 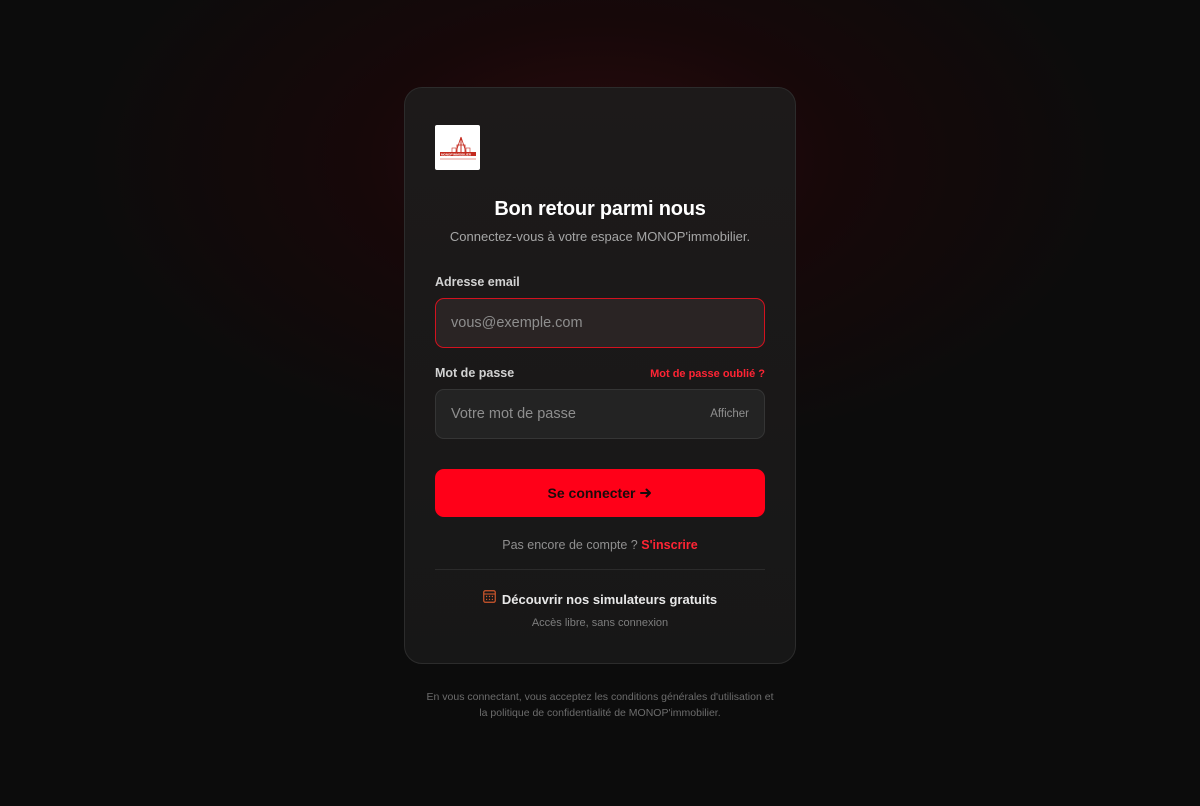 What do you see at coordinates (456, 154) in the screenshot?
I see `svg-text: MONOP'IMMOBILIER` at bounding box center [456, 154].